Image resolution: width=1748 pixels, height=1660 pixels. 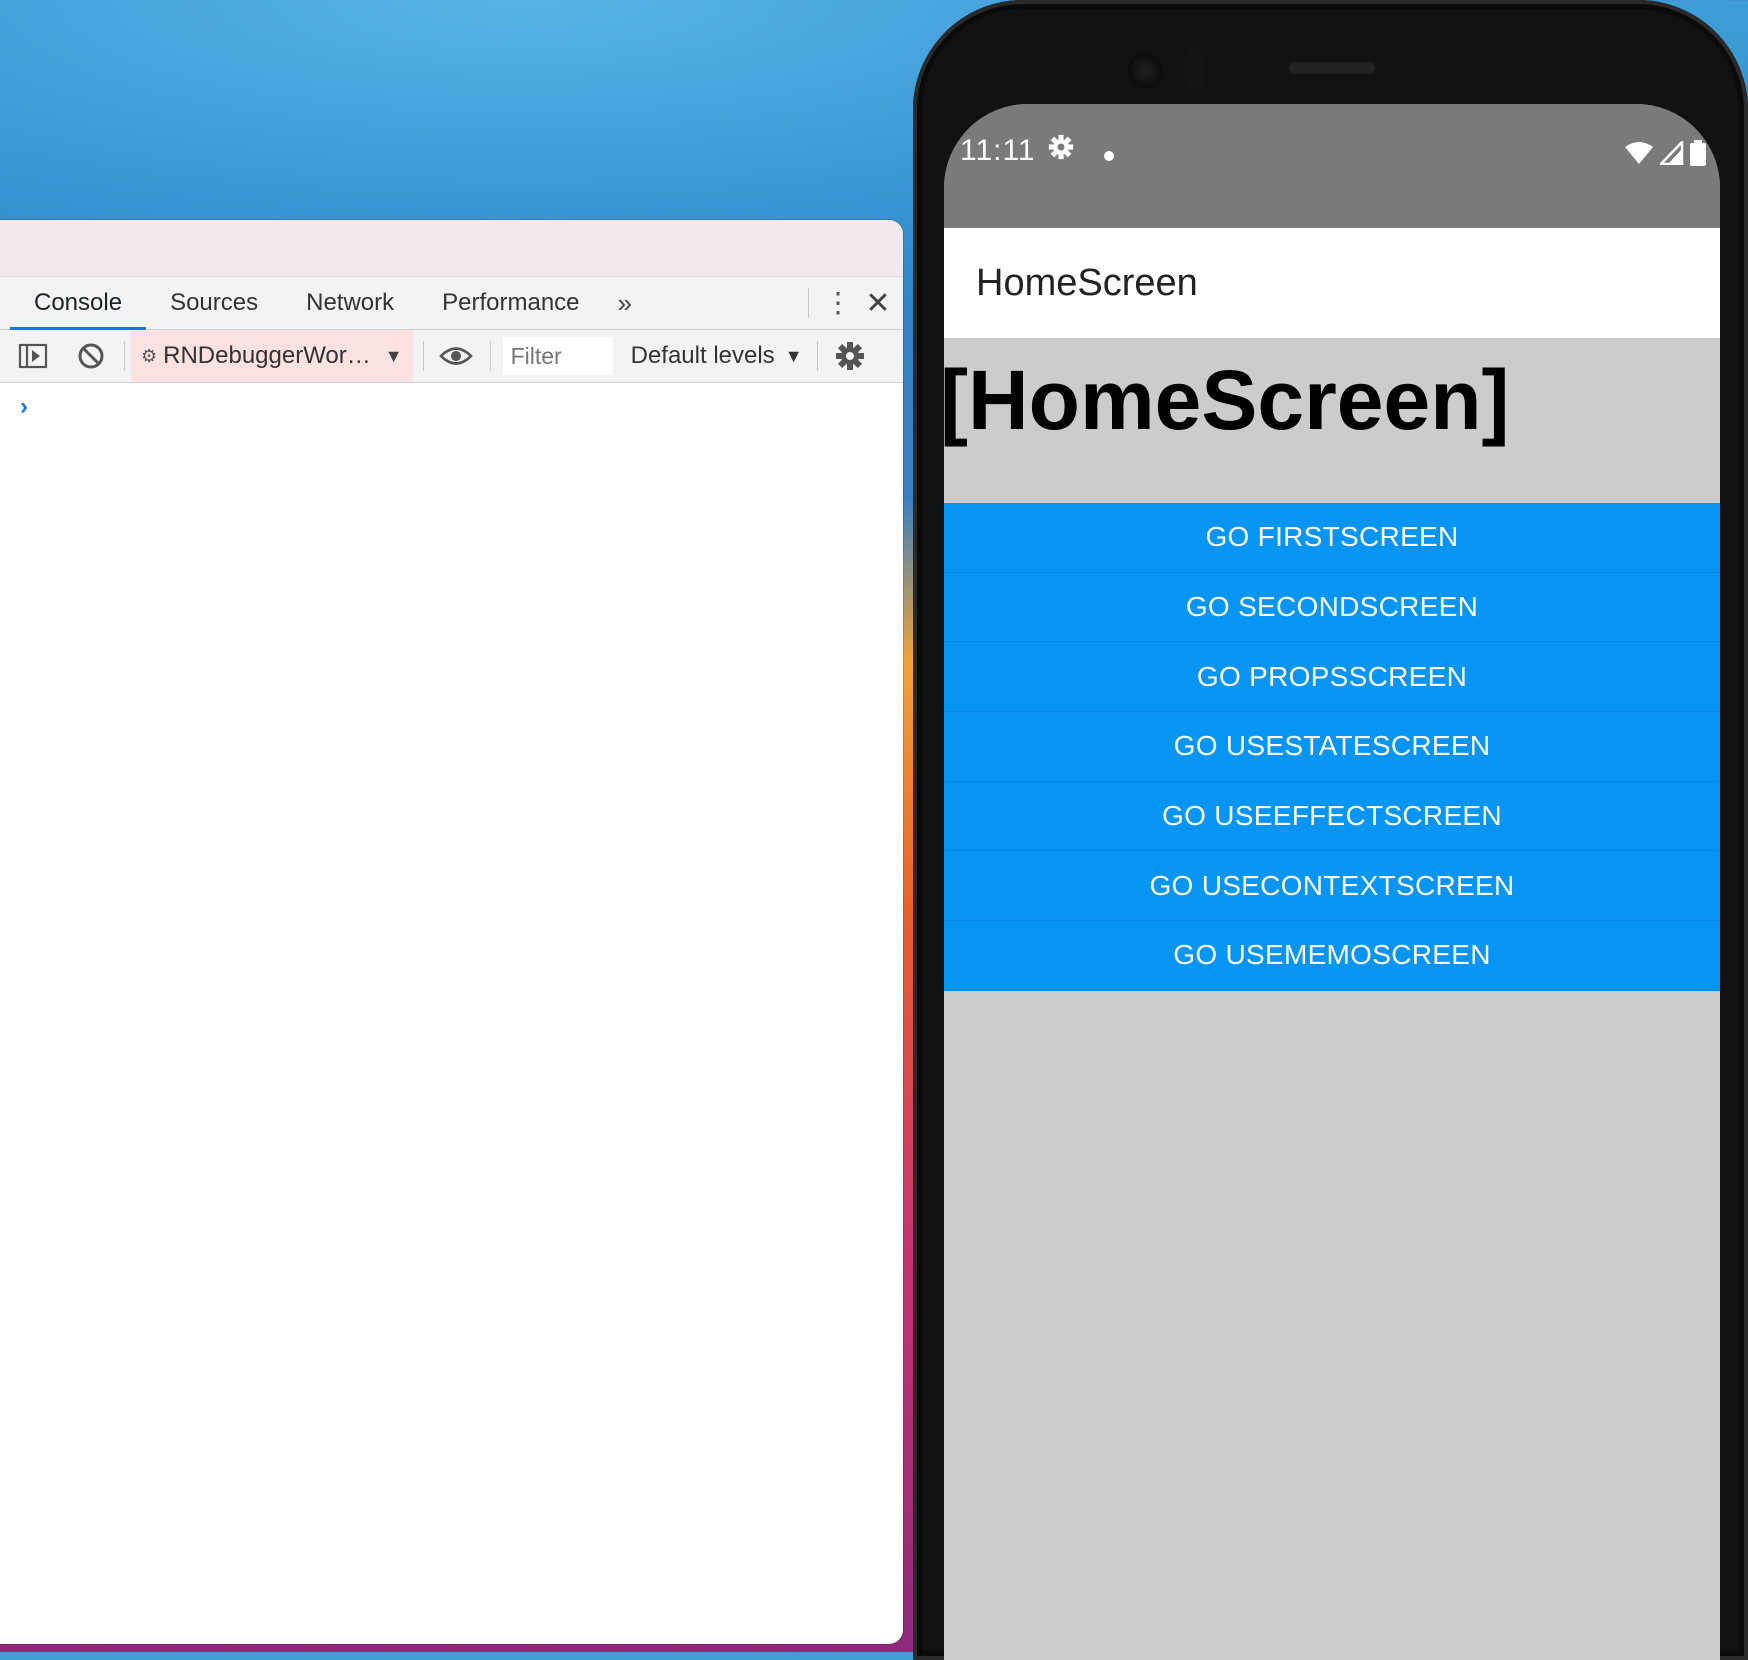 What do you see at coordinates (850, 356) in the screenshot?
I see `gear-icon` at bounding box center [850, 356].